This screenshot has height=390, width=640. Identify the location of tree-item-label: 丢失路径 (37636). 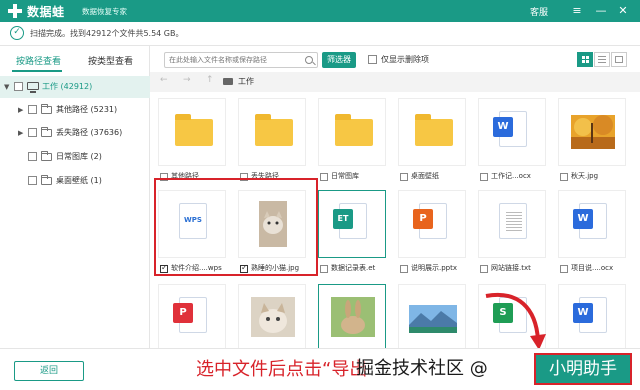
(89, 132).